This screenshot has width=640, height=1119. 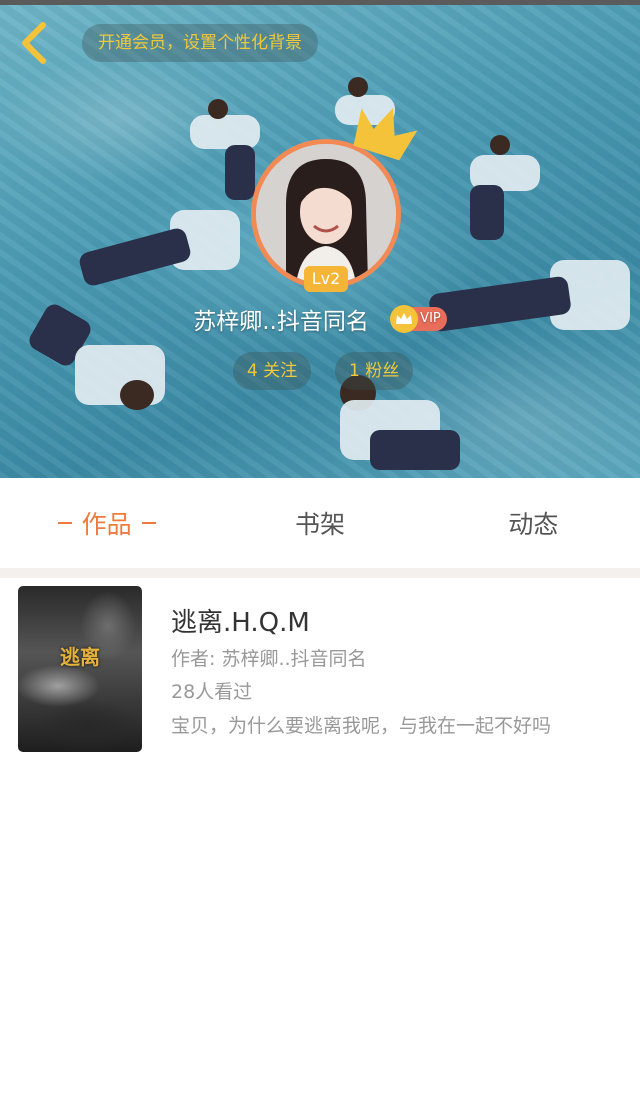 I want to click on tab-activity: 动态, so click(x=533, y=523).